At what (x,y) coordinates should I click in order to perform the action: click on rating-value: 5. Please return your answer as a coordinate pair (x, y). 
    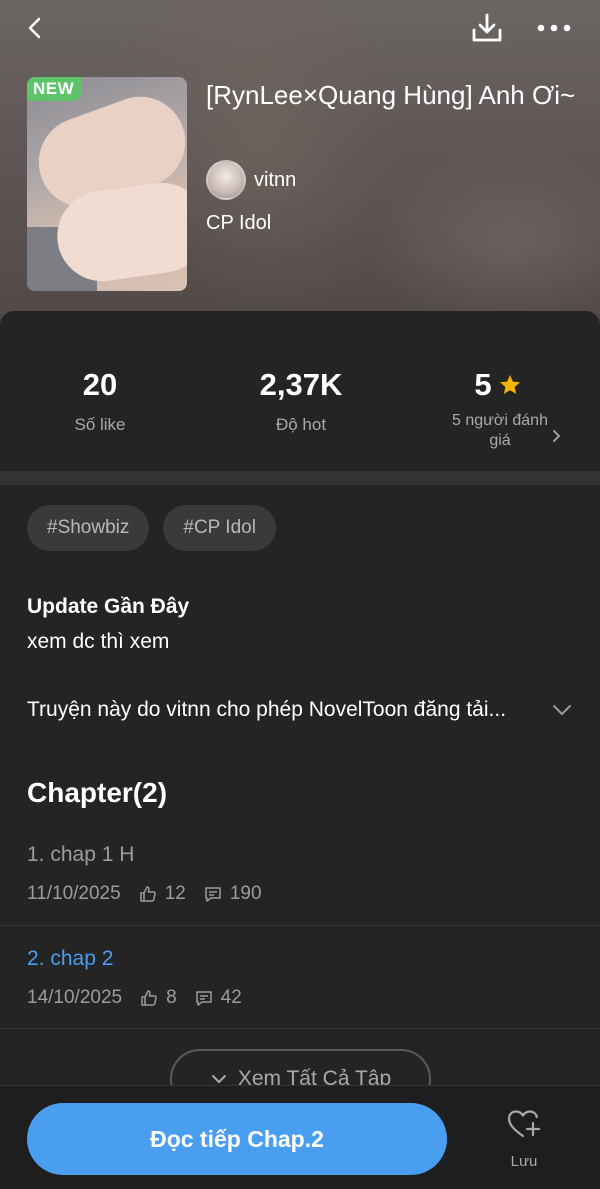
    Looking at the image, I should click on (483, 384).